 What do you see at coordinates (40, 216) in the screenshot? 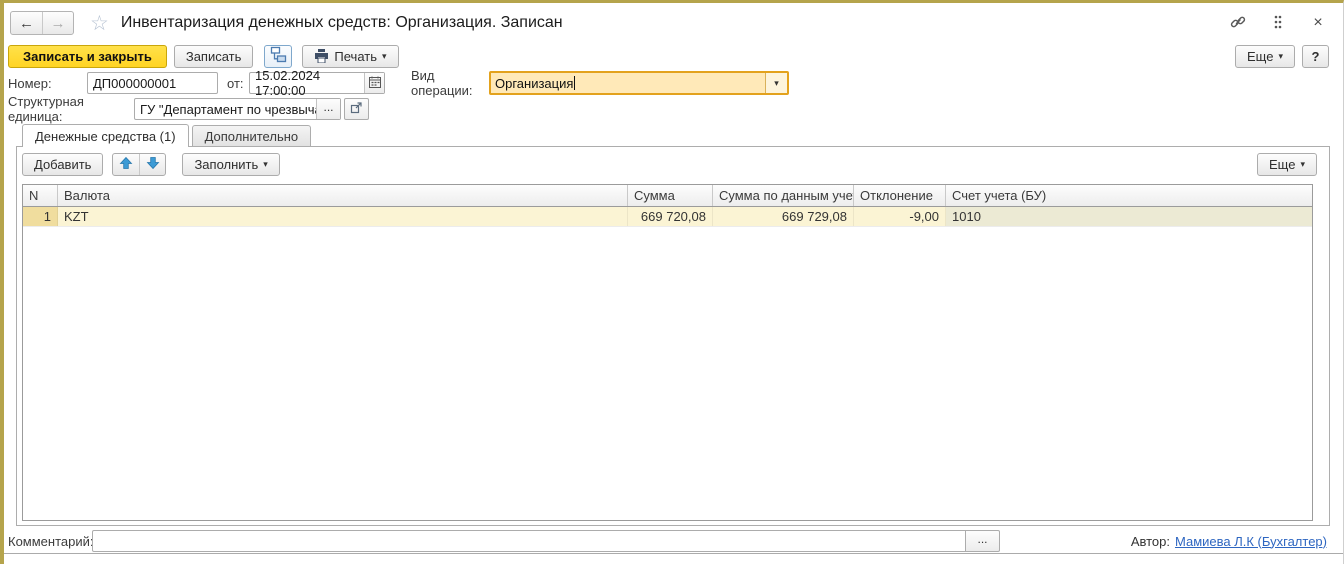
I see `cell-row-number: 1` at bounding box center [40, 216].